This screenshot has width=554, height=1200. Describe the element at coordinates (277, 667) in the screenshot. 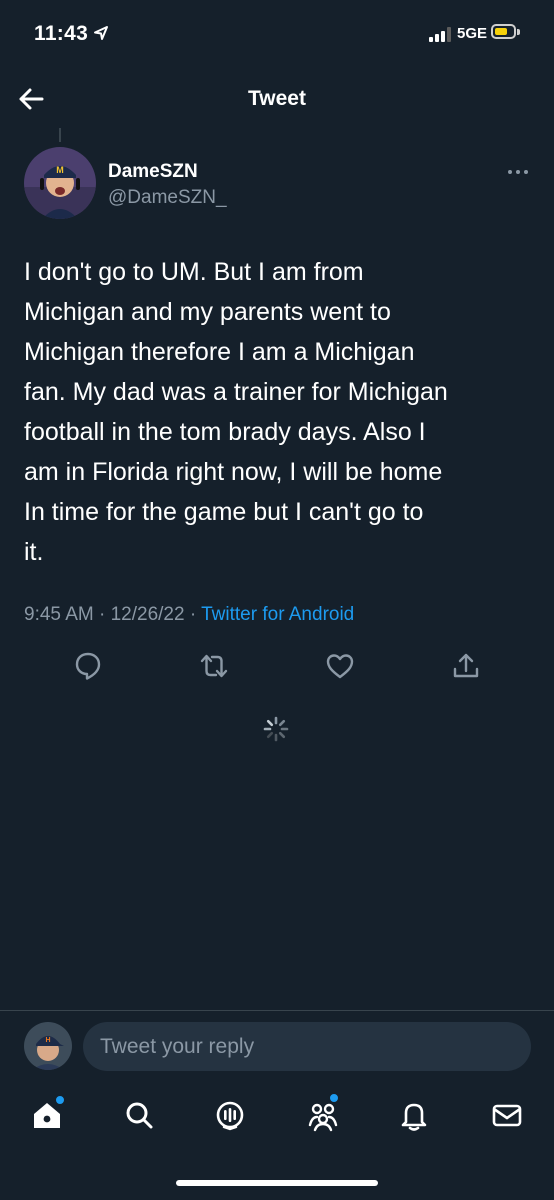

I see `tweet-actions` at that location.